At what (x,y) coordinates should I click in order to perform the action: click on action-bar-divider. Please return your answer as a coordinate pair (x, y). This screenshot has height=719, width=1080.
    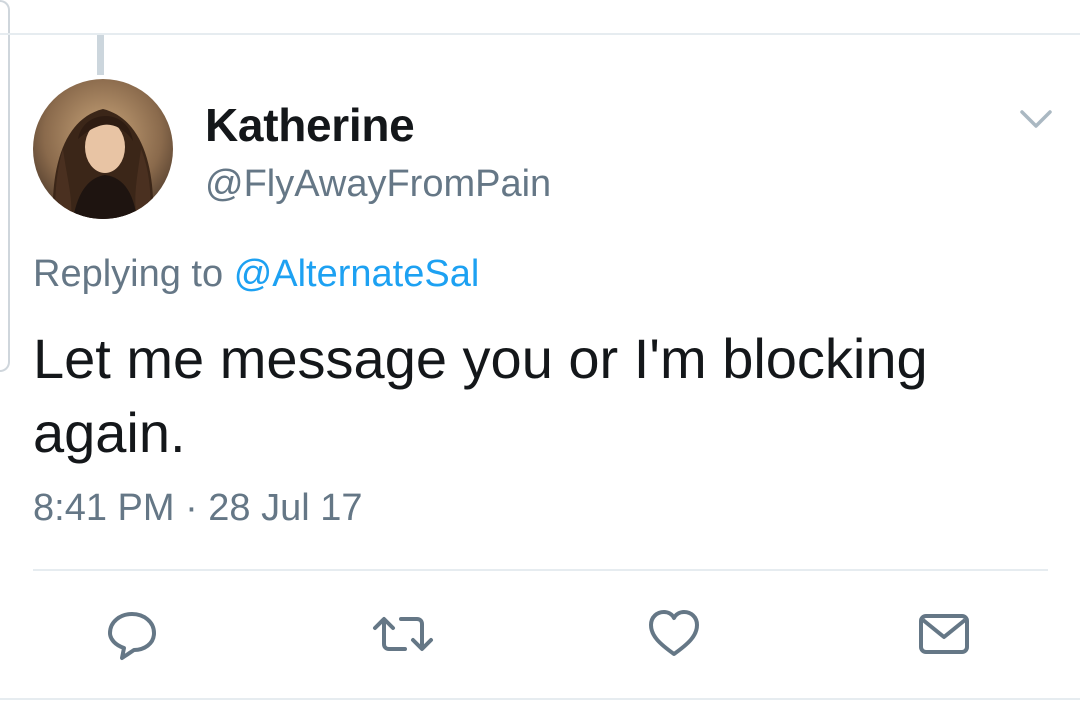
    Looking at the image, I should click on (540, 570).